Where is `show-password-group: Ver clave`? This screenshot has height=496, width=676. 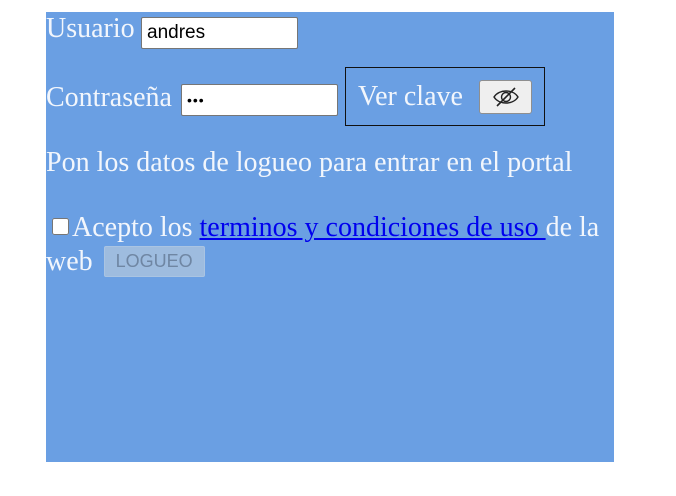
show-password-group: Ver clave is located at coordinates (445, 96).